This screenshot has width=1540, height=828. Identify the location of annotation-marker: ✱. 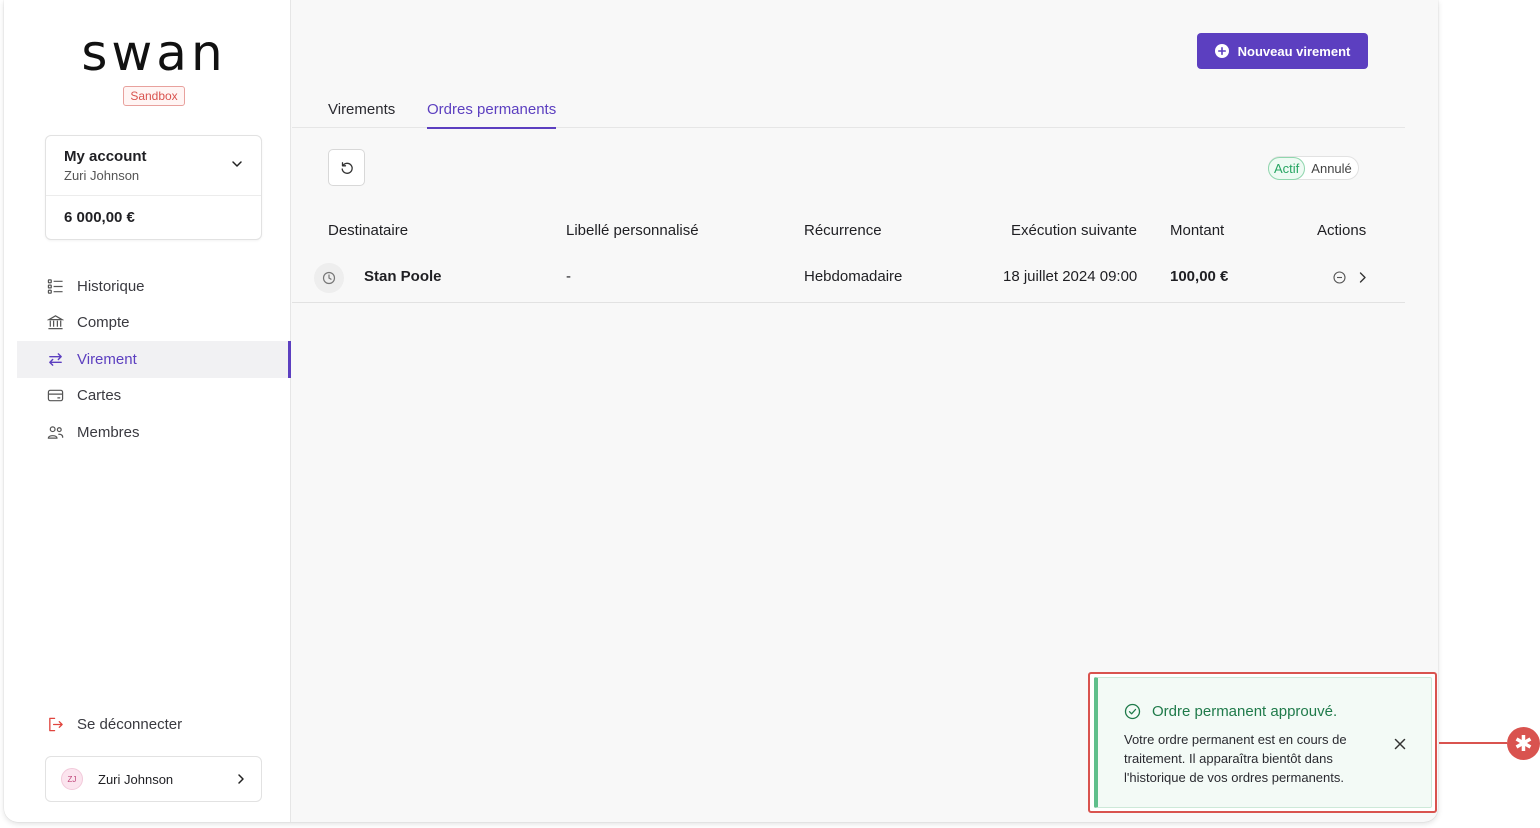
(1523, 743).